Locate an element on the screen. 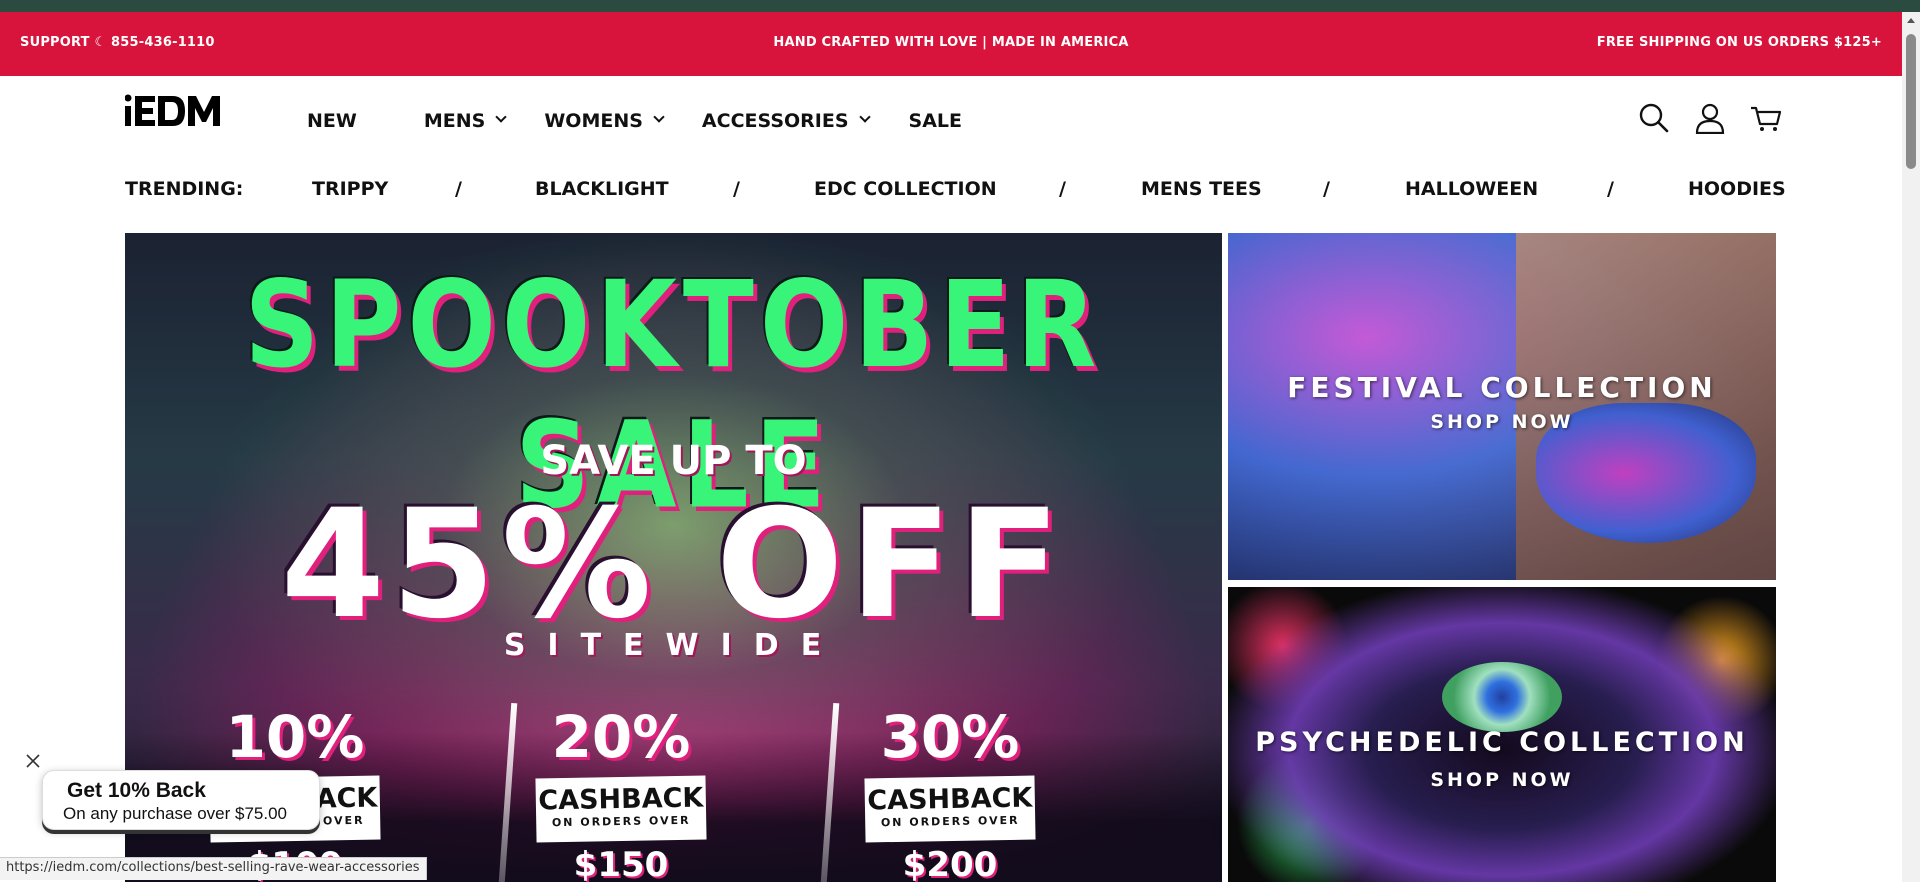  nav-label: NEW is located at coordinates (332, 121).